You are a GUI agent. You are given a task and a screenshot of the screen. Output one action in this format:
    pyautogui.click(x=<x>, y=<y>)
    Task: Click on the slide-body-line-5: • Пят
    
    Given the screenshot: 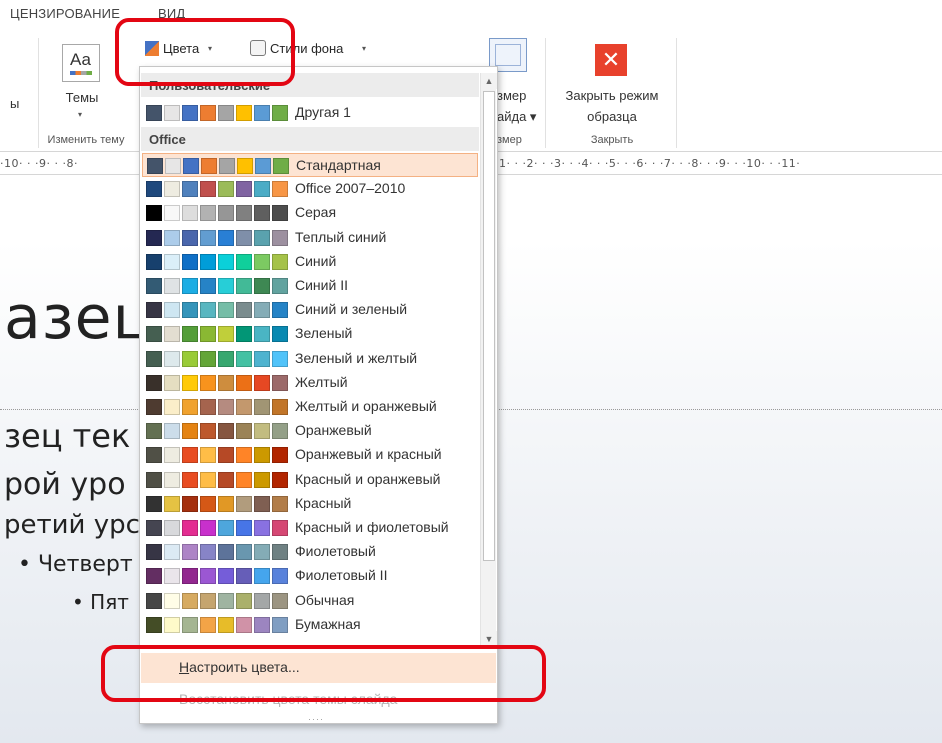 What is the action you would take?
    pyautogui.click(x=100, y=602)
    